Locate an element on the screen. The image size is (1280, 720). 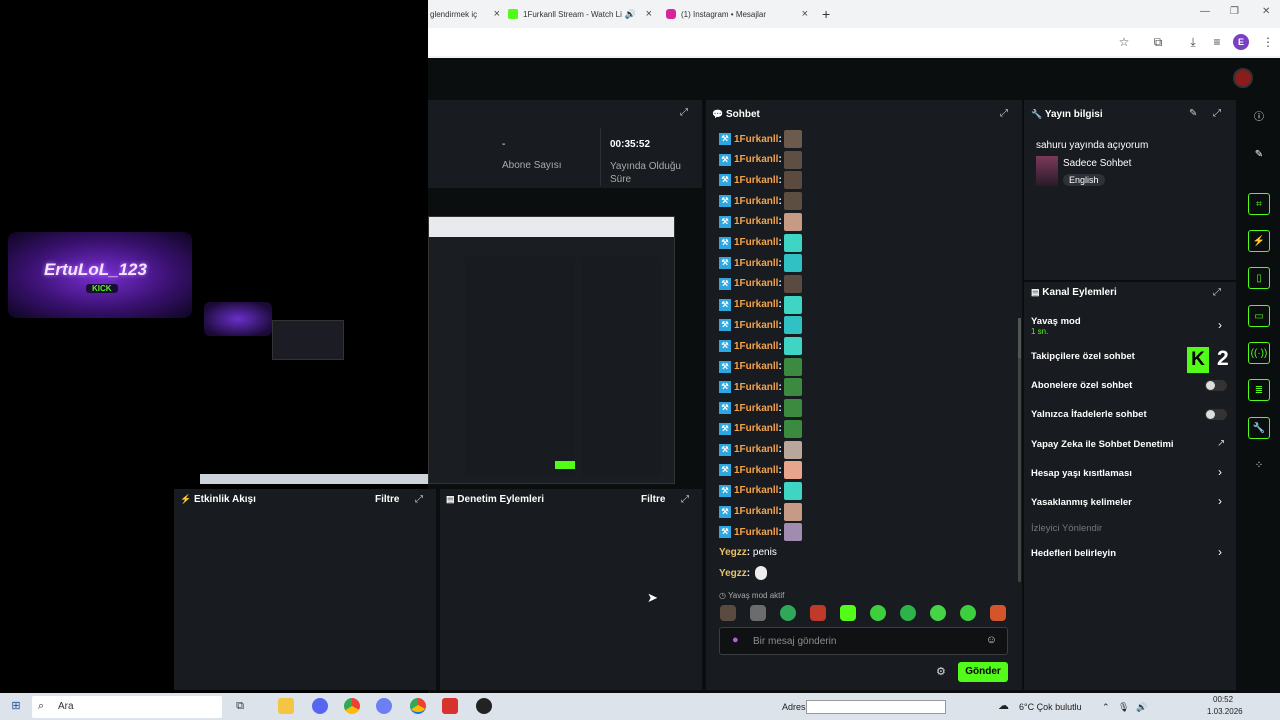
apps-icon: ⁘ is located at coordinates (1259, 466).